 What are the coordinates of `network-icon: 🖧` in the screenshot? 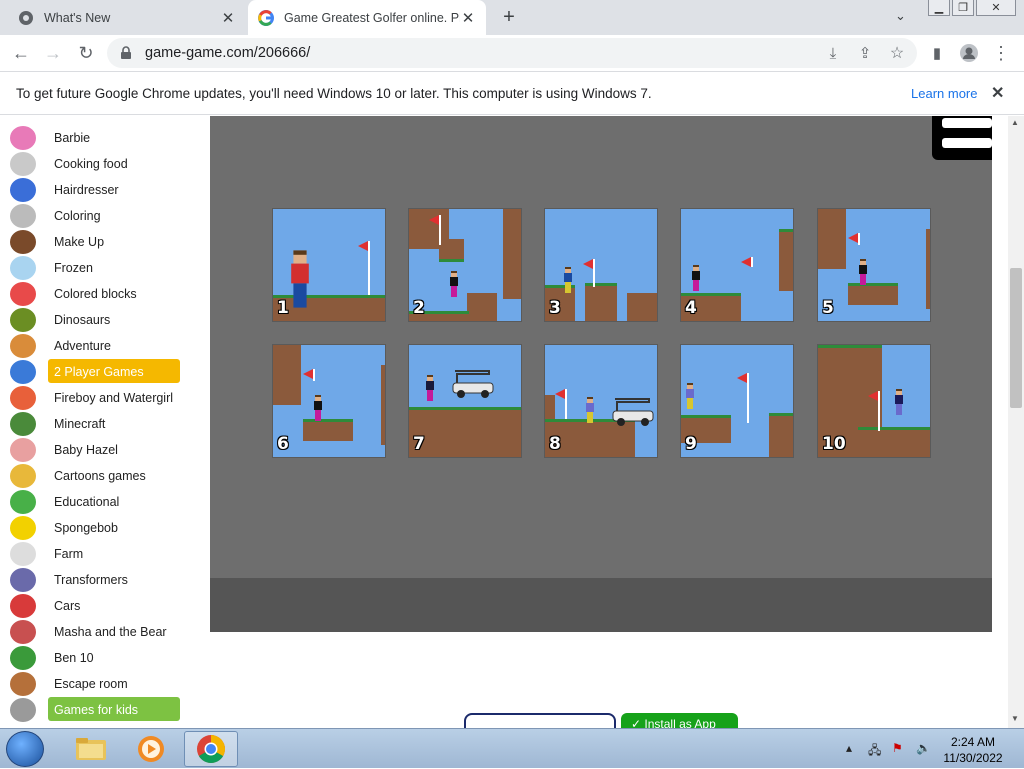 It's located at (874, 751).